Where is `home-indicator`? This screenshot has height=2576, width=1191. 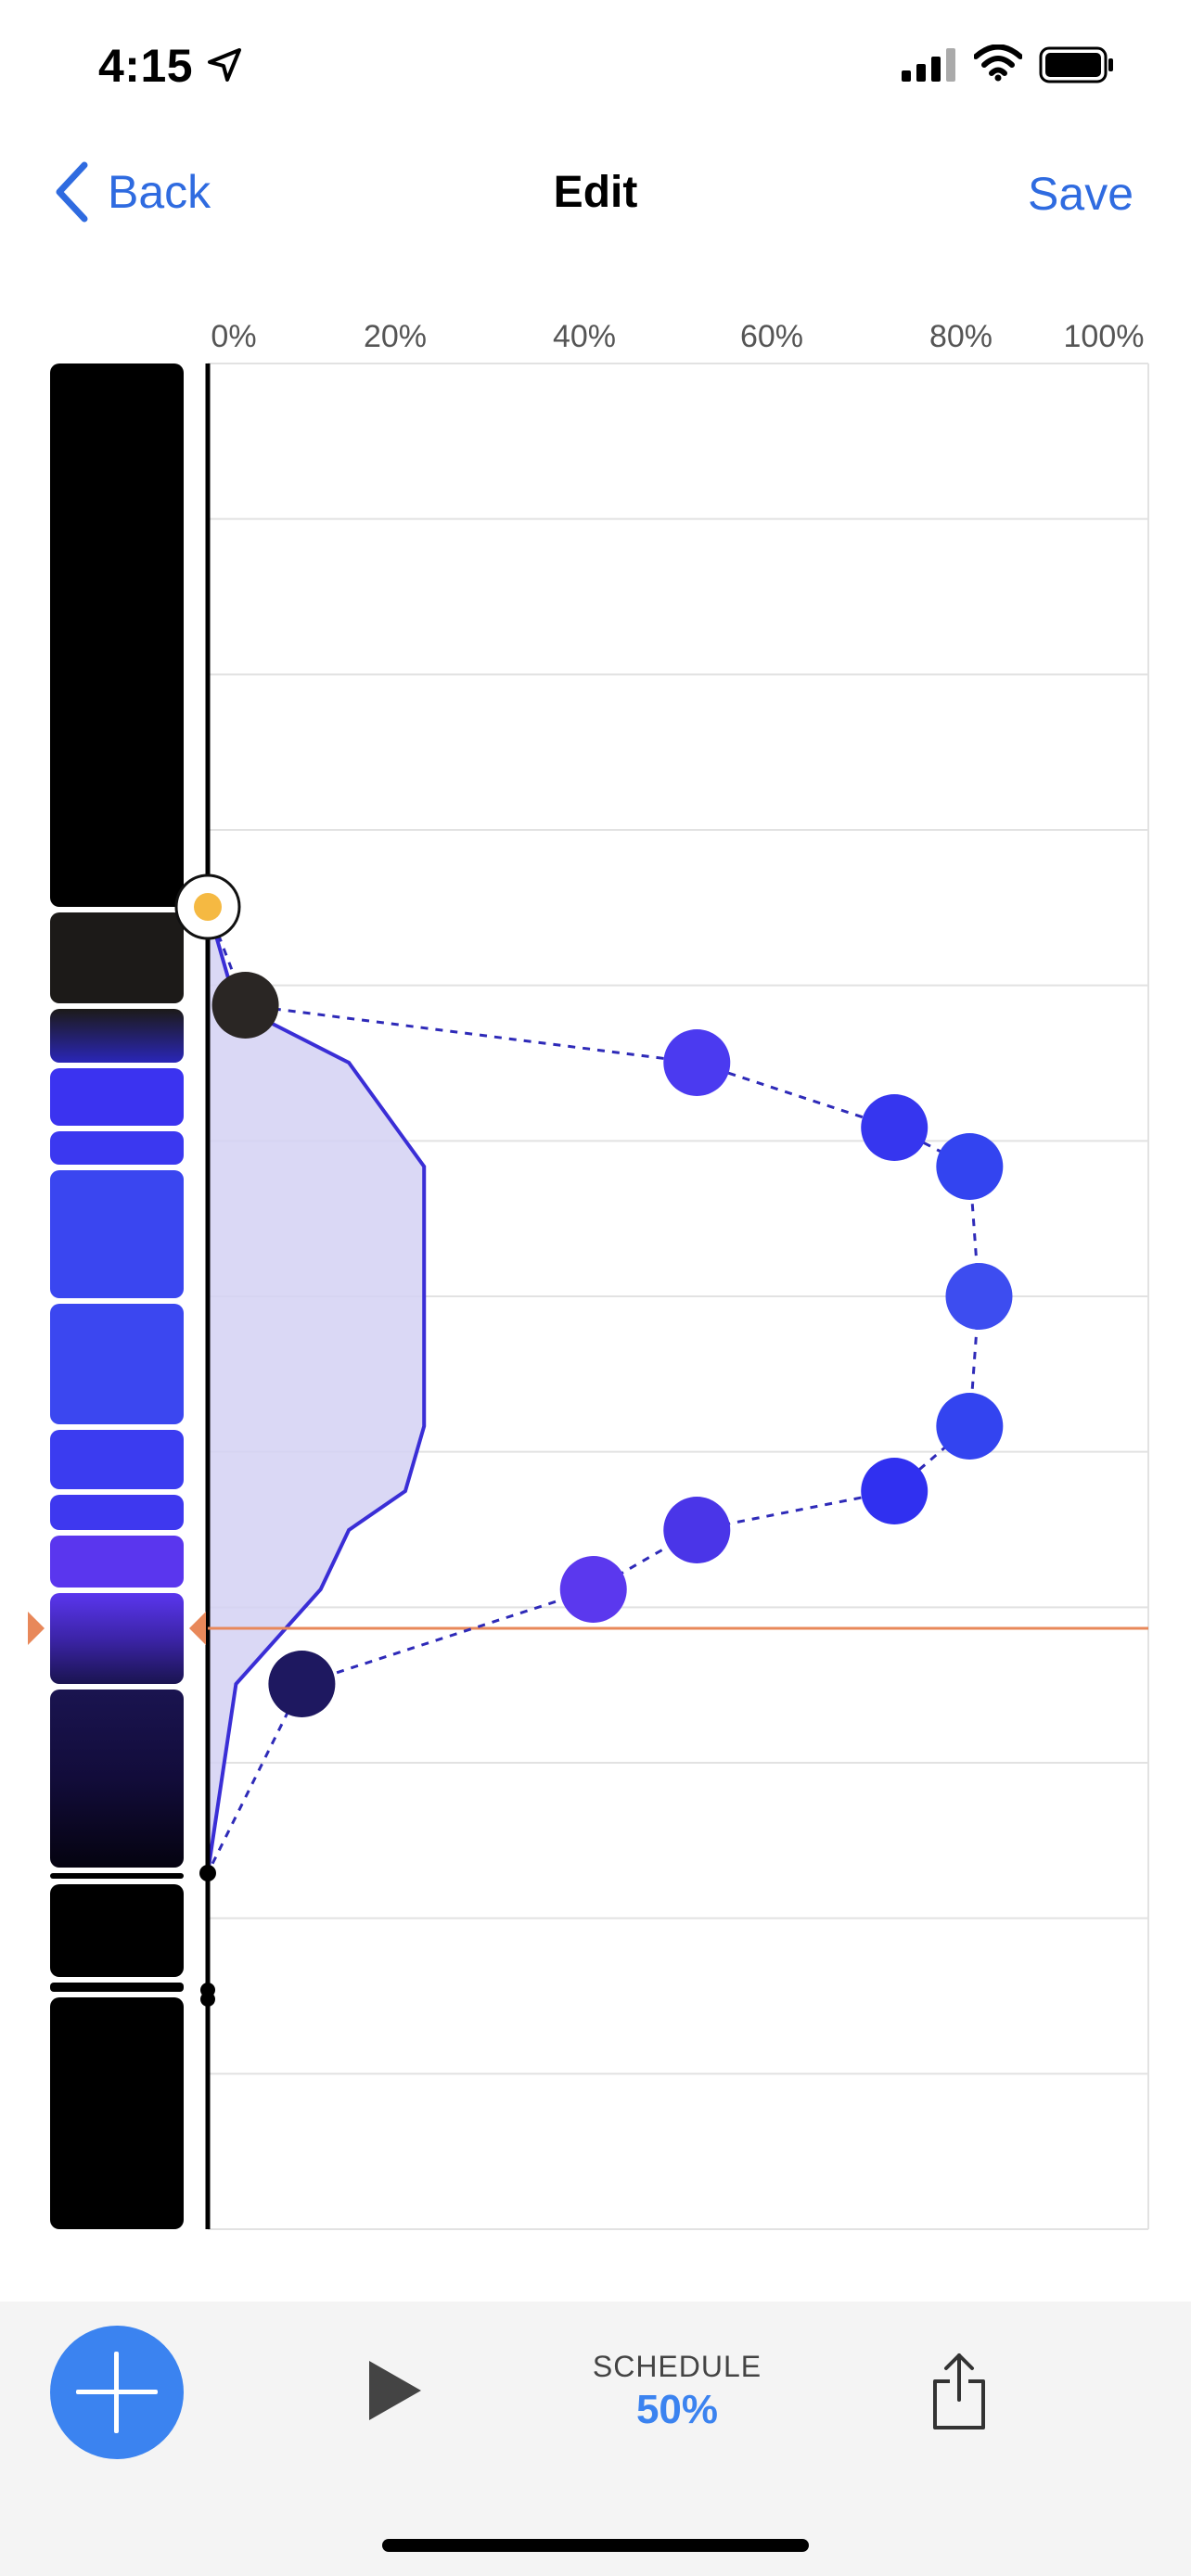
home-indicator is located at coordinates (595, 2545).